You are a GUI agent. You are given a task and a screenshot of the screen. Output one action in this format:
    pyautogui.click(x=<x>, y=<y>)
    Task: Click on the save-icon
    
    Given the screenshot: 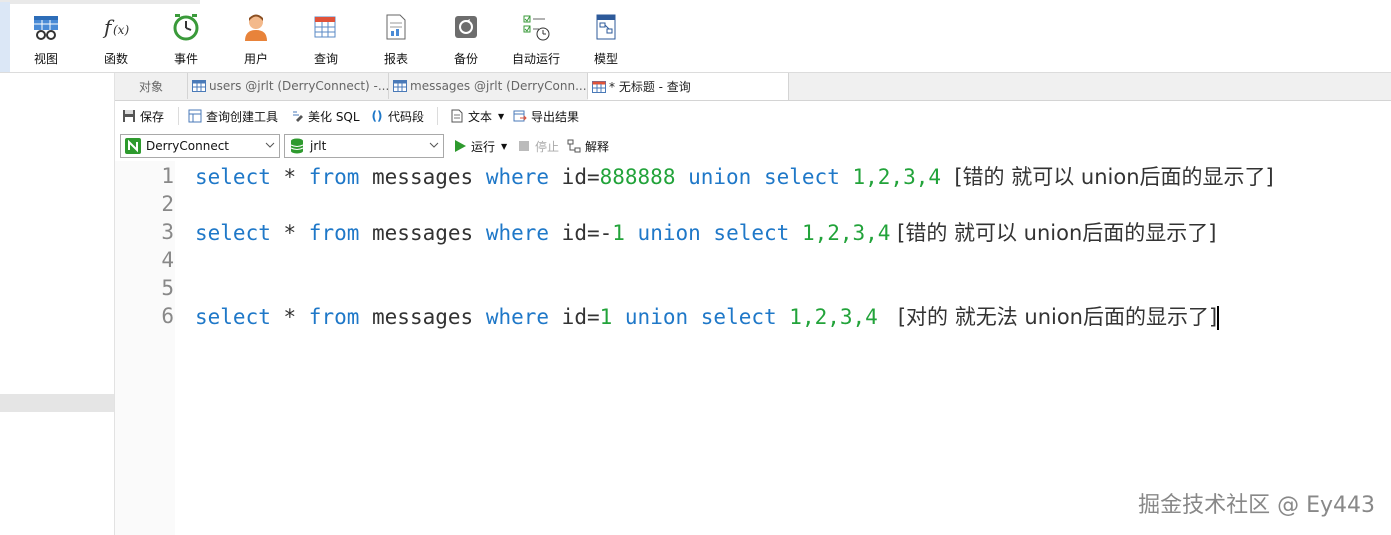 What is the action you would take?
    pyautogui.click(x=129, y=116)
    